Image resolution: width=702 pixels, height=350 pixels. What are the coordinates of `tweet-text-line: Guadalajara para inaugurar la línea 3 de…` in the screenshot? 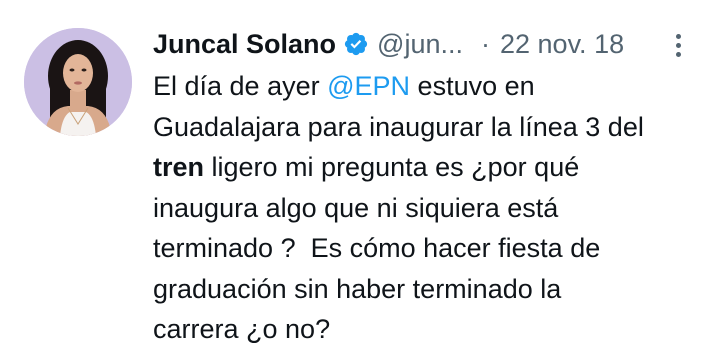 It's located at (423, 127).